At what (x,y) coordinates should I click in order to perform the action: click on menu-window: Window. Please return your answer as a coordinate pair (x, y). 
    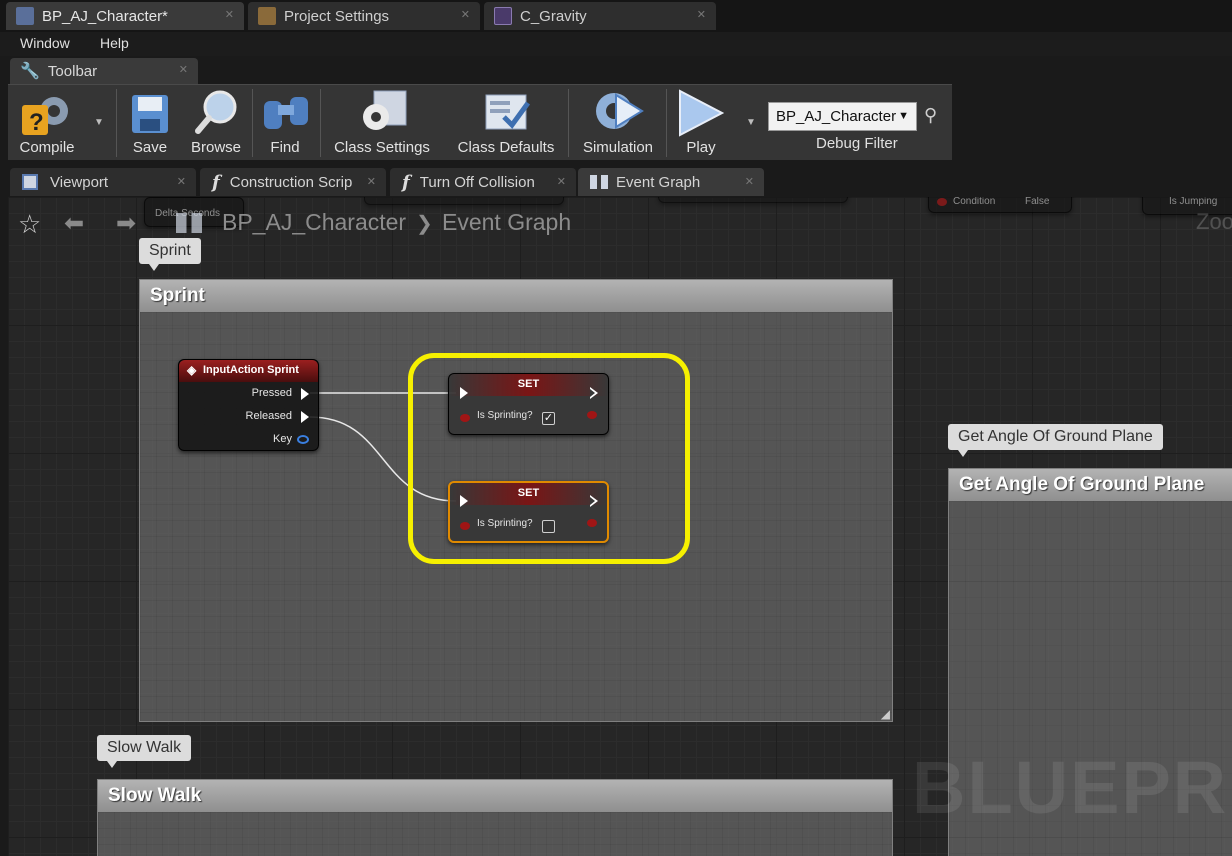
    Looking at the image, I should click on (45, 43).